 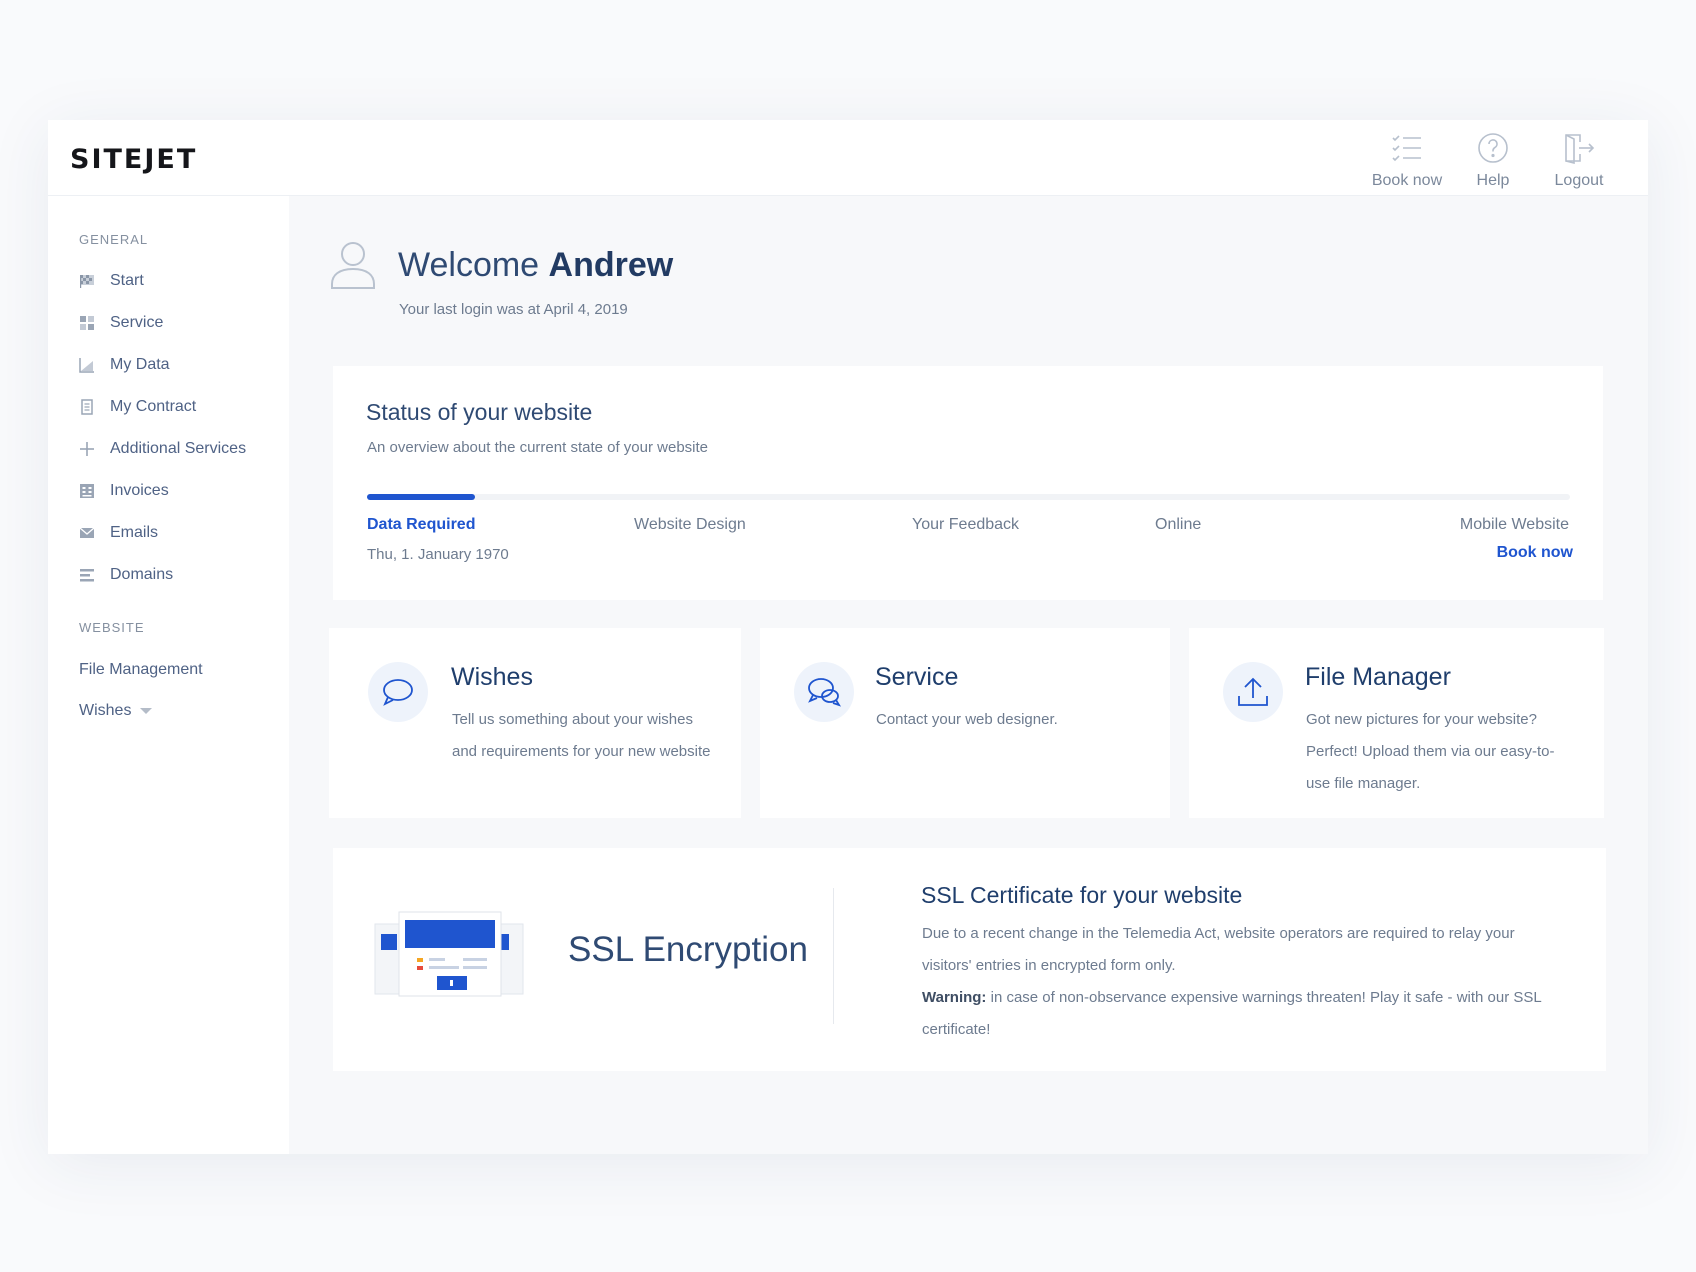 I want to click on document-icon, so click(x=87, y=407).